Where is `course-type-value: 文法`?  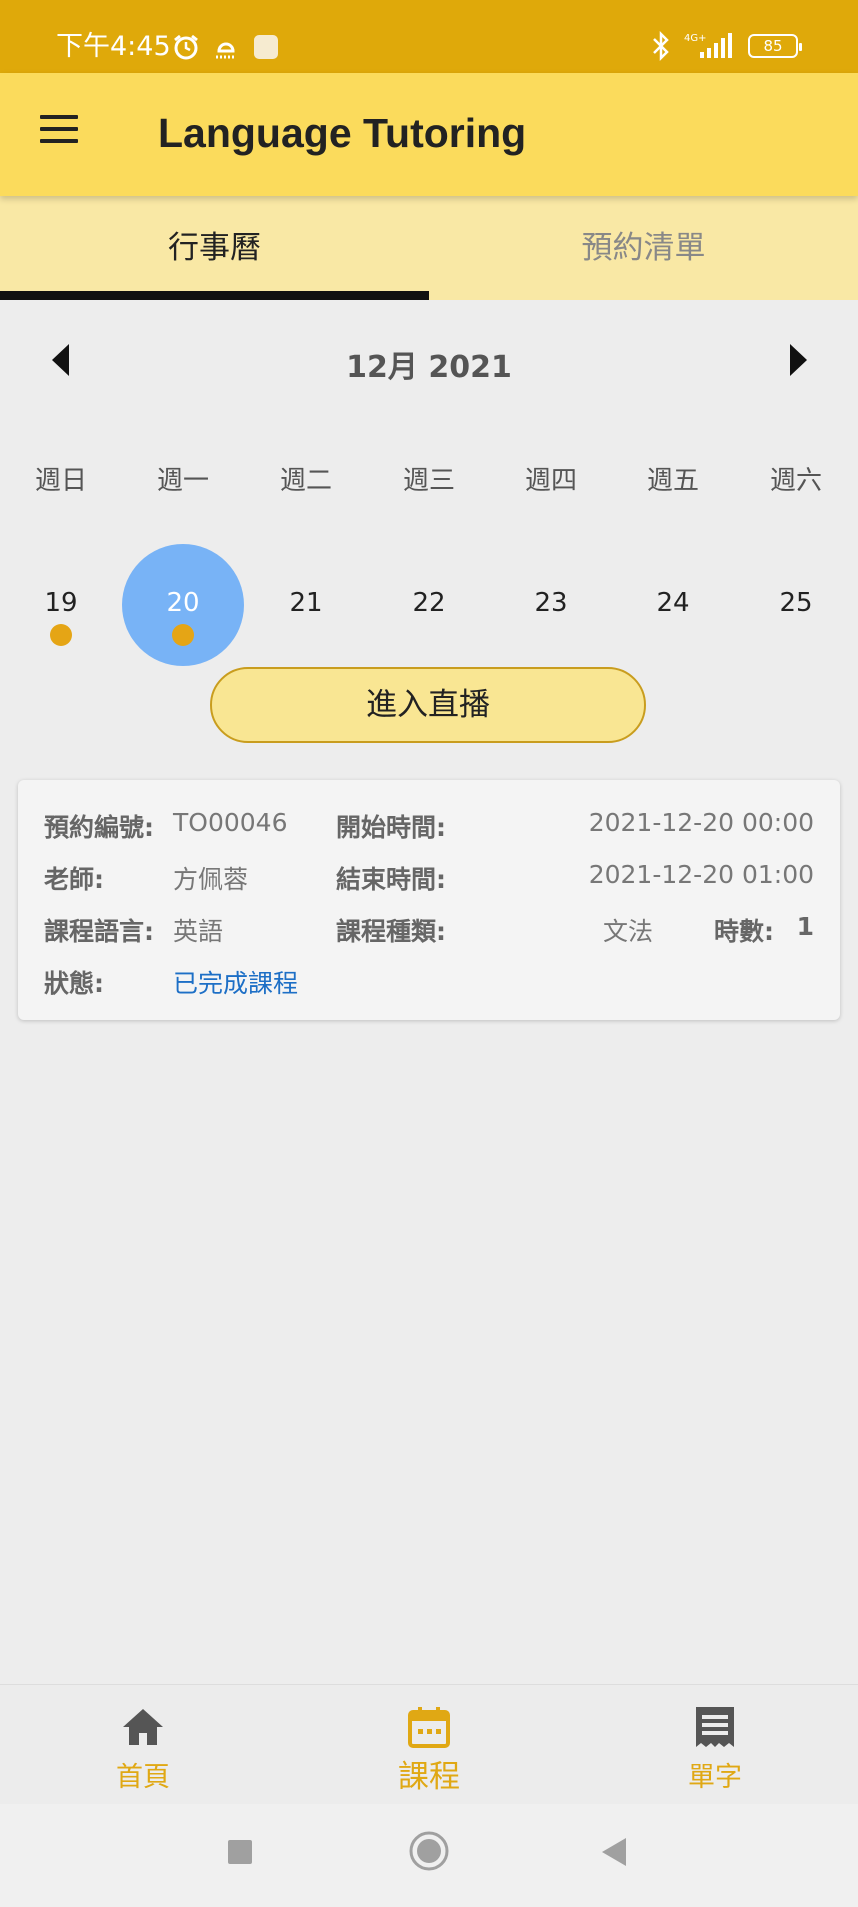
course-type-value: 文法 is located at coordinates (628, 931).